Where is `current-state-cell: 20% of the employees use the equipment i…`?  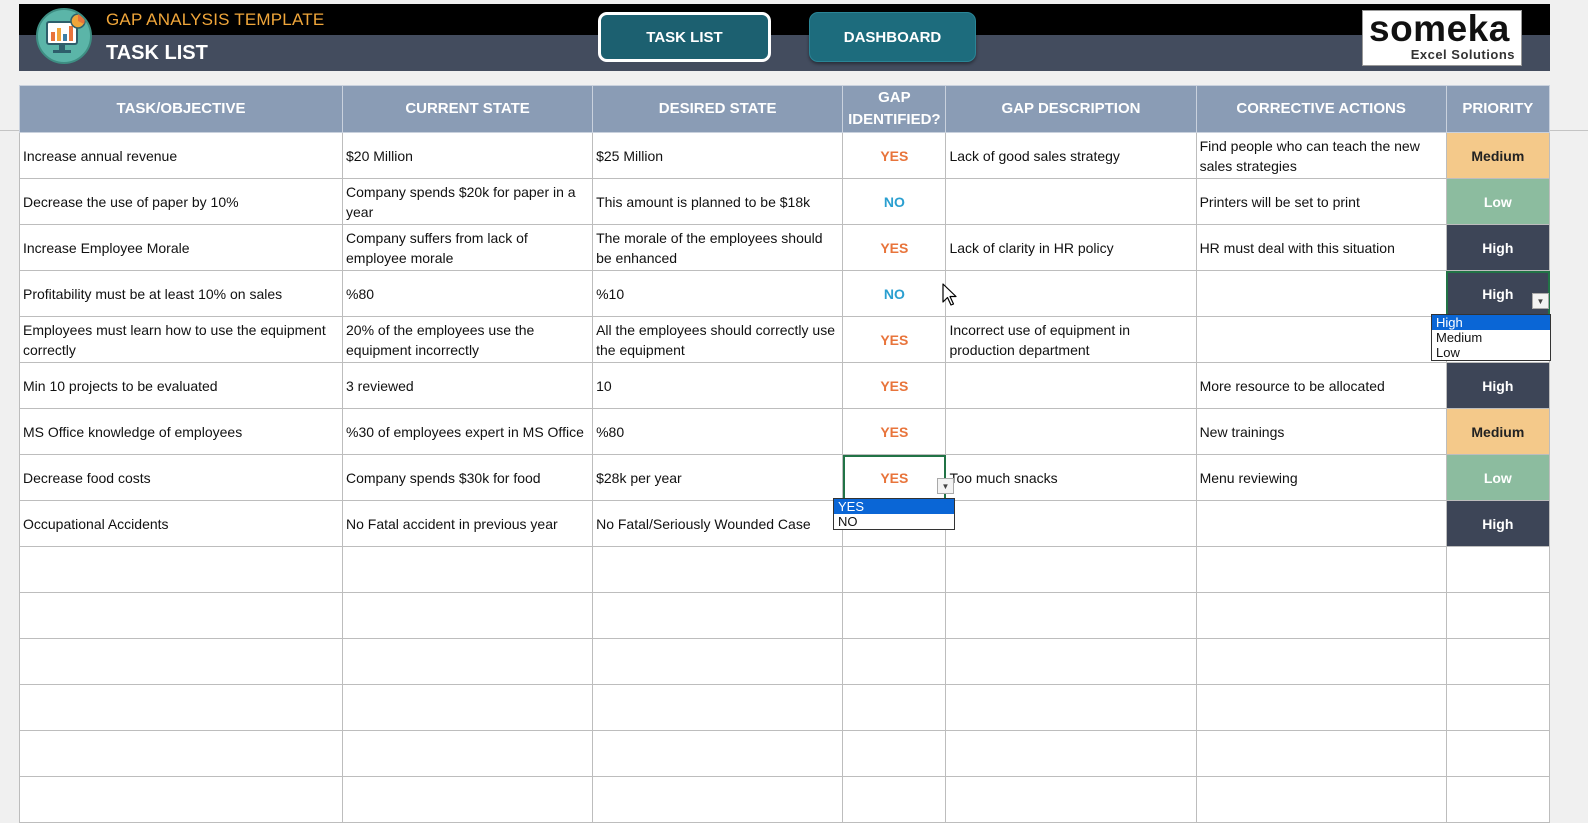 current-state-cell: 20% of the employees use the equipment i… is located at coordinates (467, 339).